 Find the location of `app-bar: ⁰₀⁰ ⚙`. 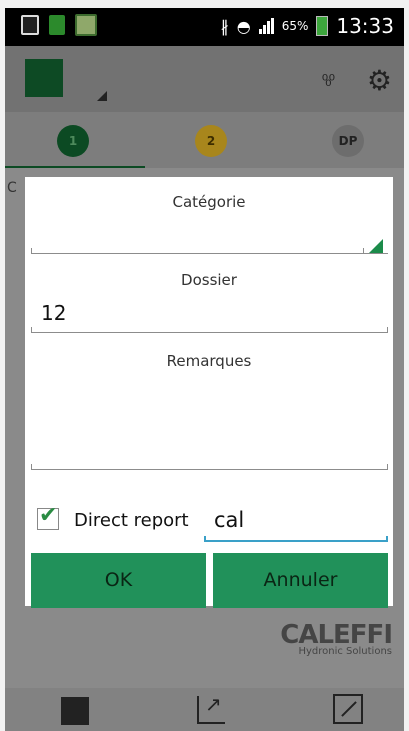

app-bar: ⁰₀⁰ ⚙ is located at coordinates (204, 79).